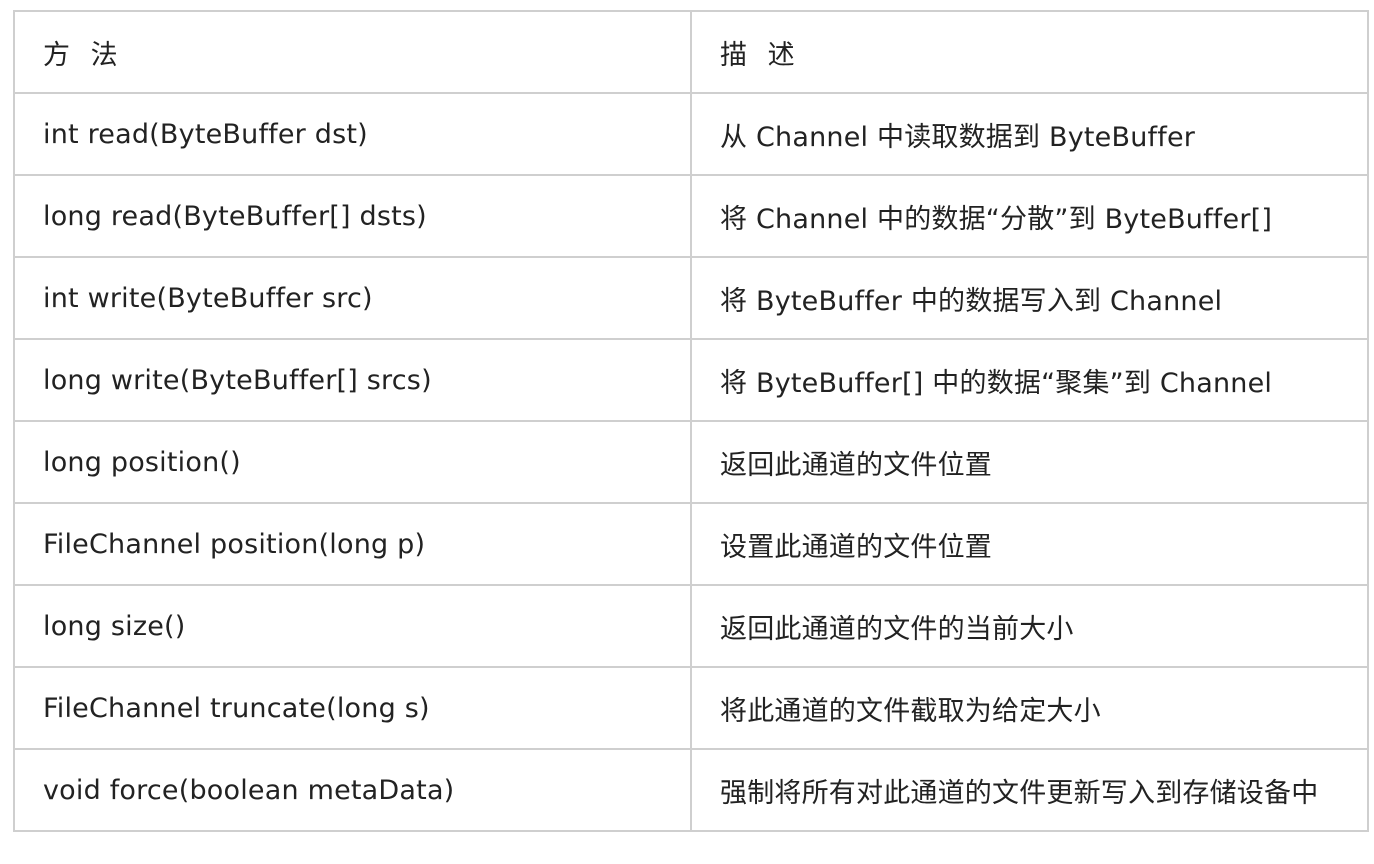  I want to click on table-row: long size() 返回此通道的文件的当前大小, so click(691, 626).